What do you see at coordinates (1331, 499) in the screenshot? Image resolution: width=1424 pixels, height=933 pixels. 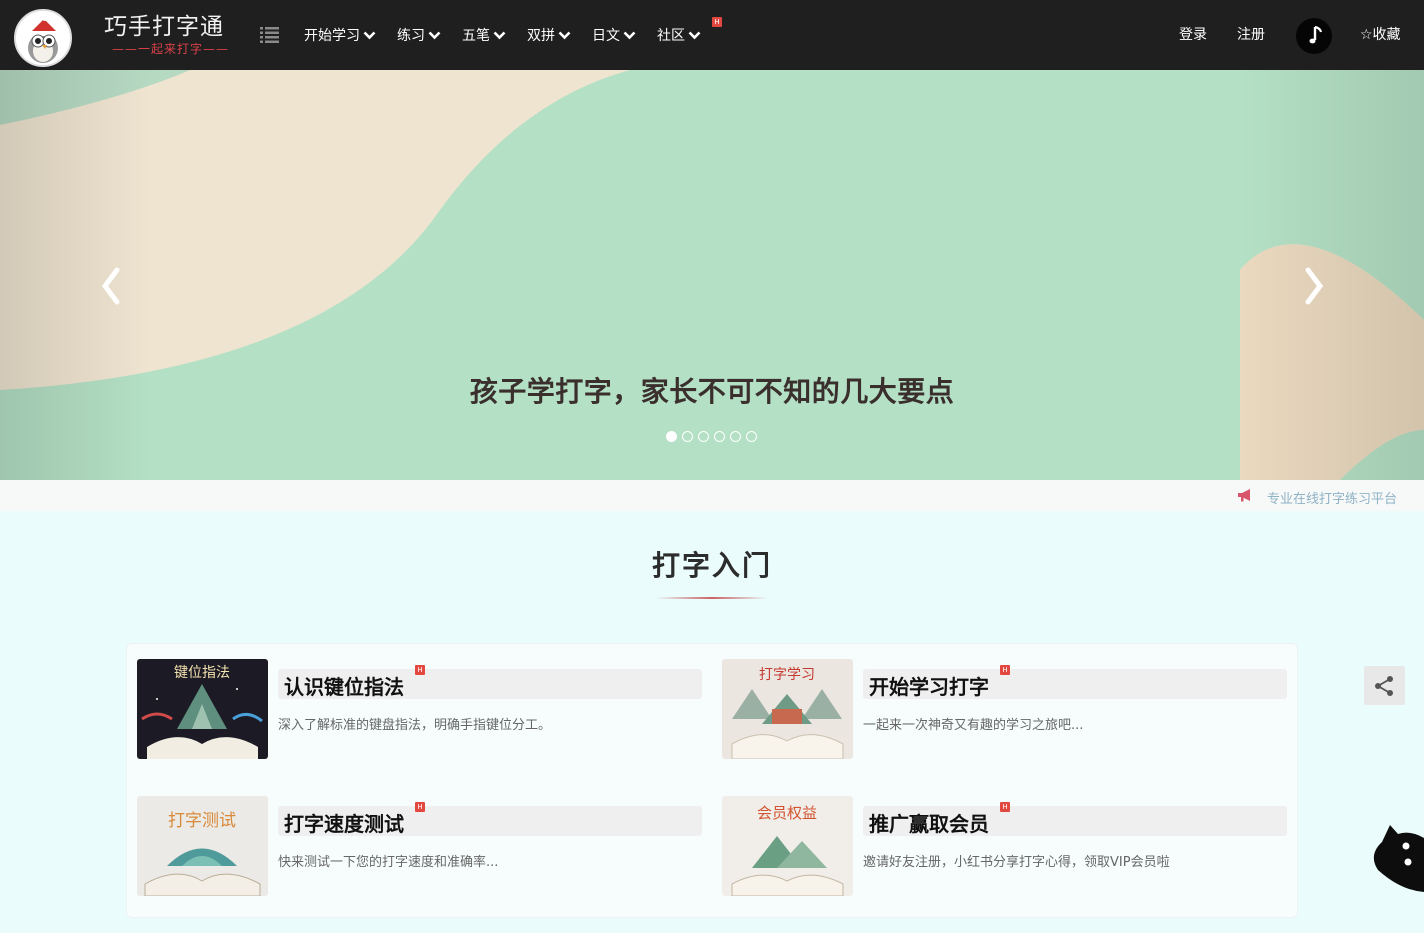 I see `notice-text: 专业在线打字练习平台` at bounding box center [1331, 499].